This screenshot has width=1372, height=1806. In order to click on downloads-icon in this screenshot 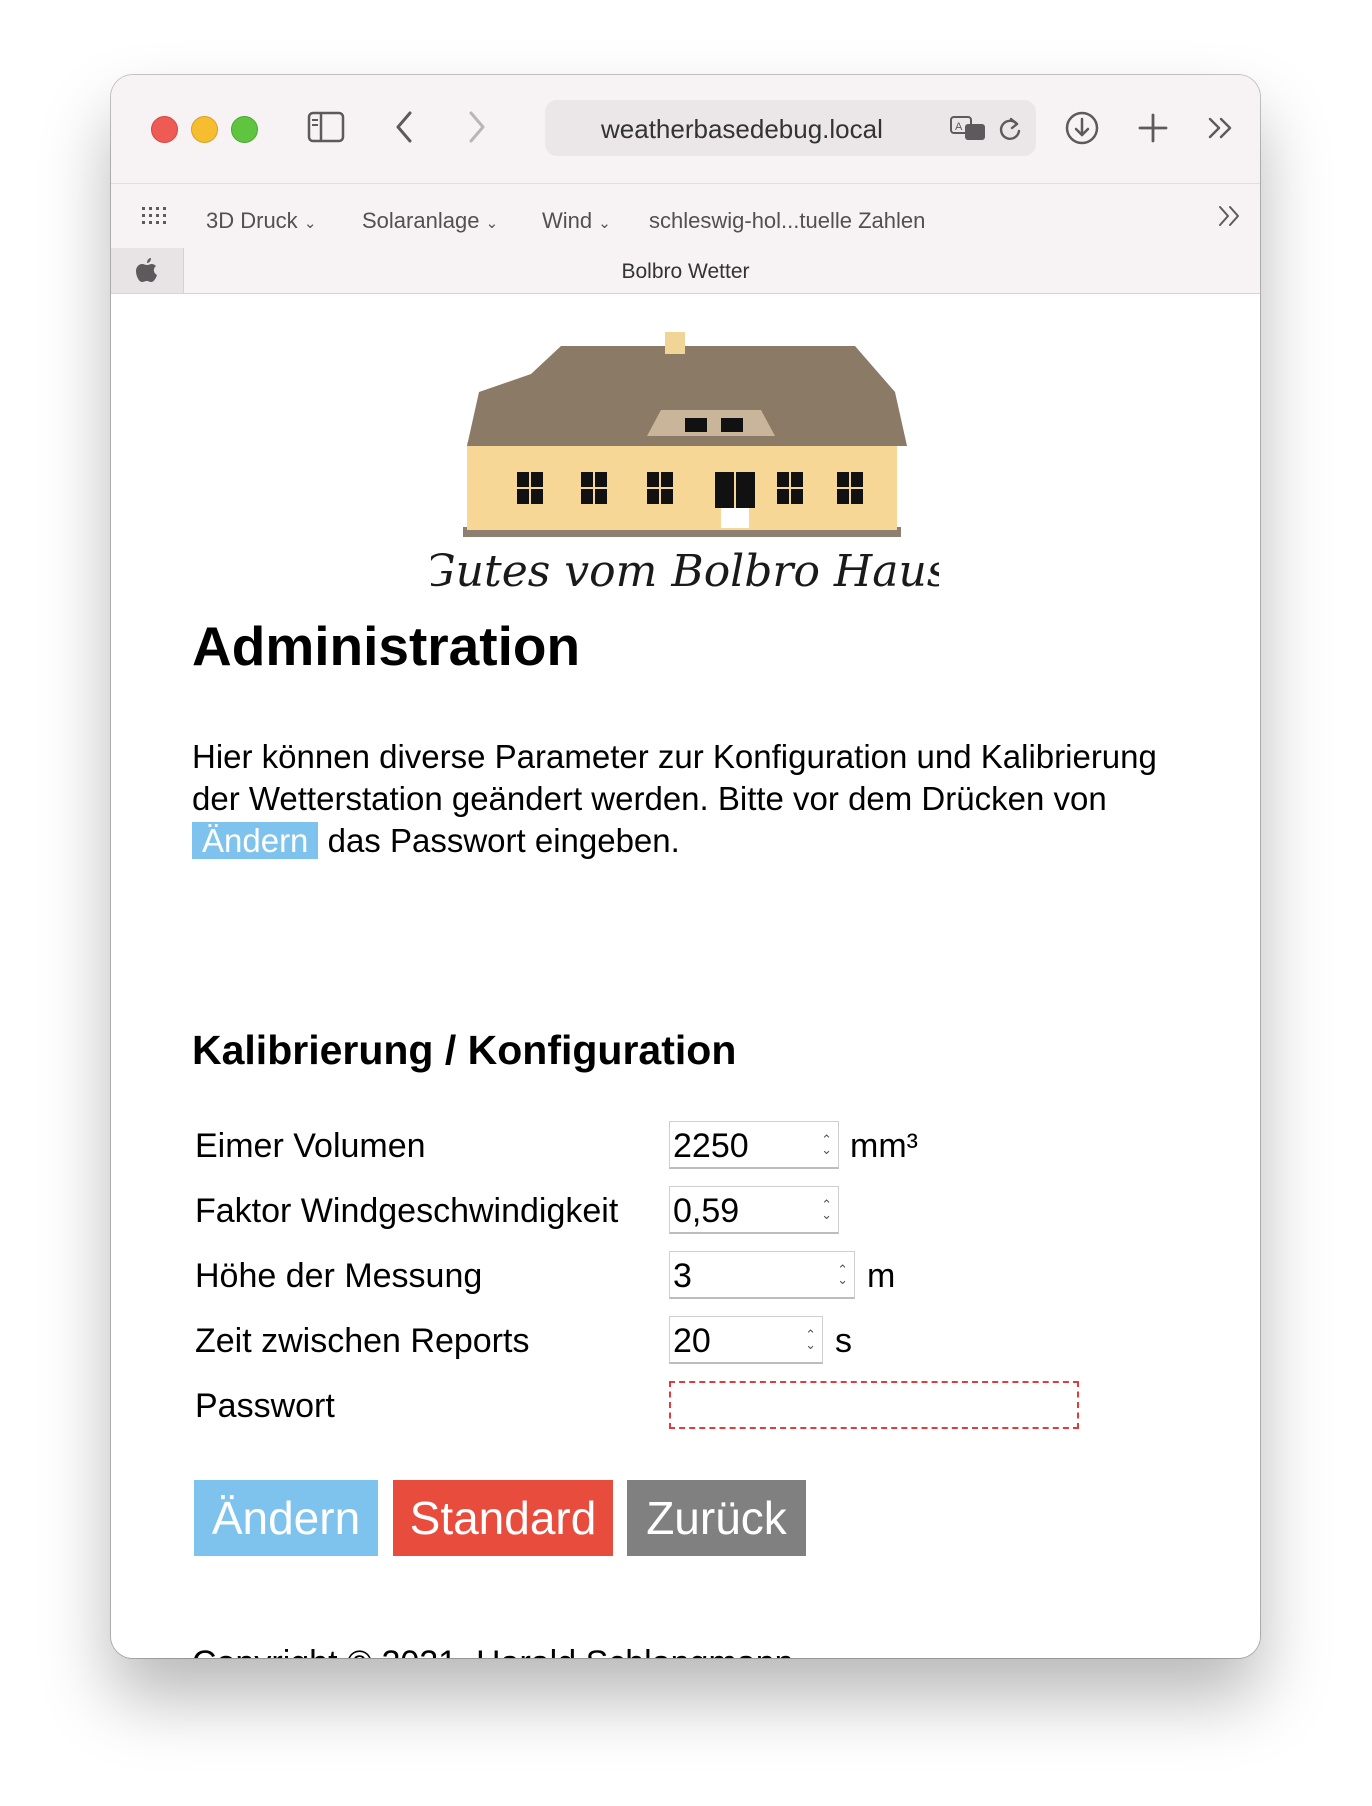, I will do `click(1082, 128)`.